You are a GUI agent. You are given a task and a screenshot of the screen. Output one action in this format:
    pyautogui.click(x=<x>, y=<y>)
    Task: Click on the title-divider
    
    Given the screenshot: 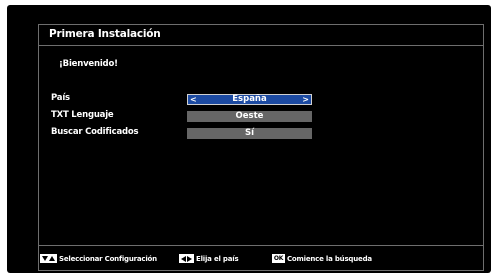 What is the action you would take?
    pyautogui.click(x=261, y=45)
    